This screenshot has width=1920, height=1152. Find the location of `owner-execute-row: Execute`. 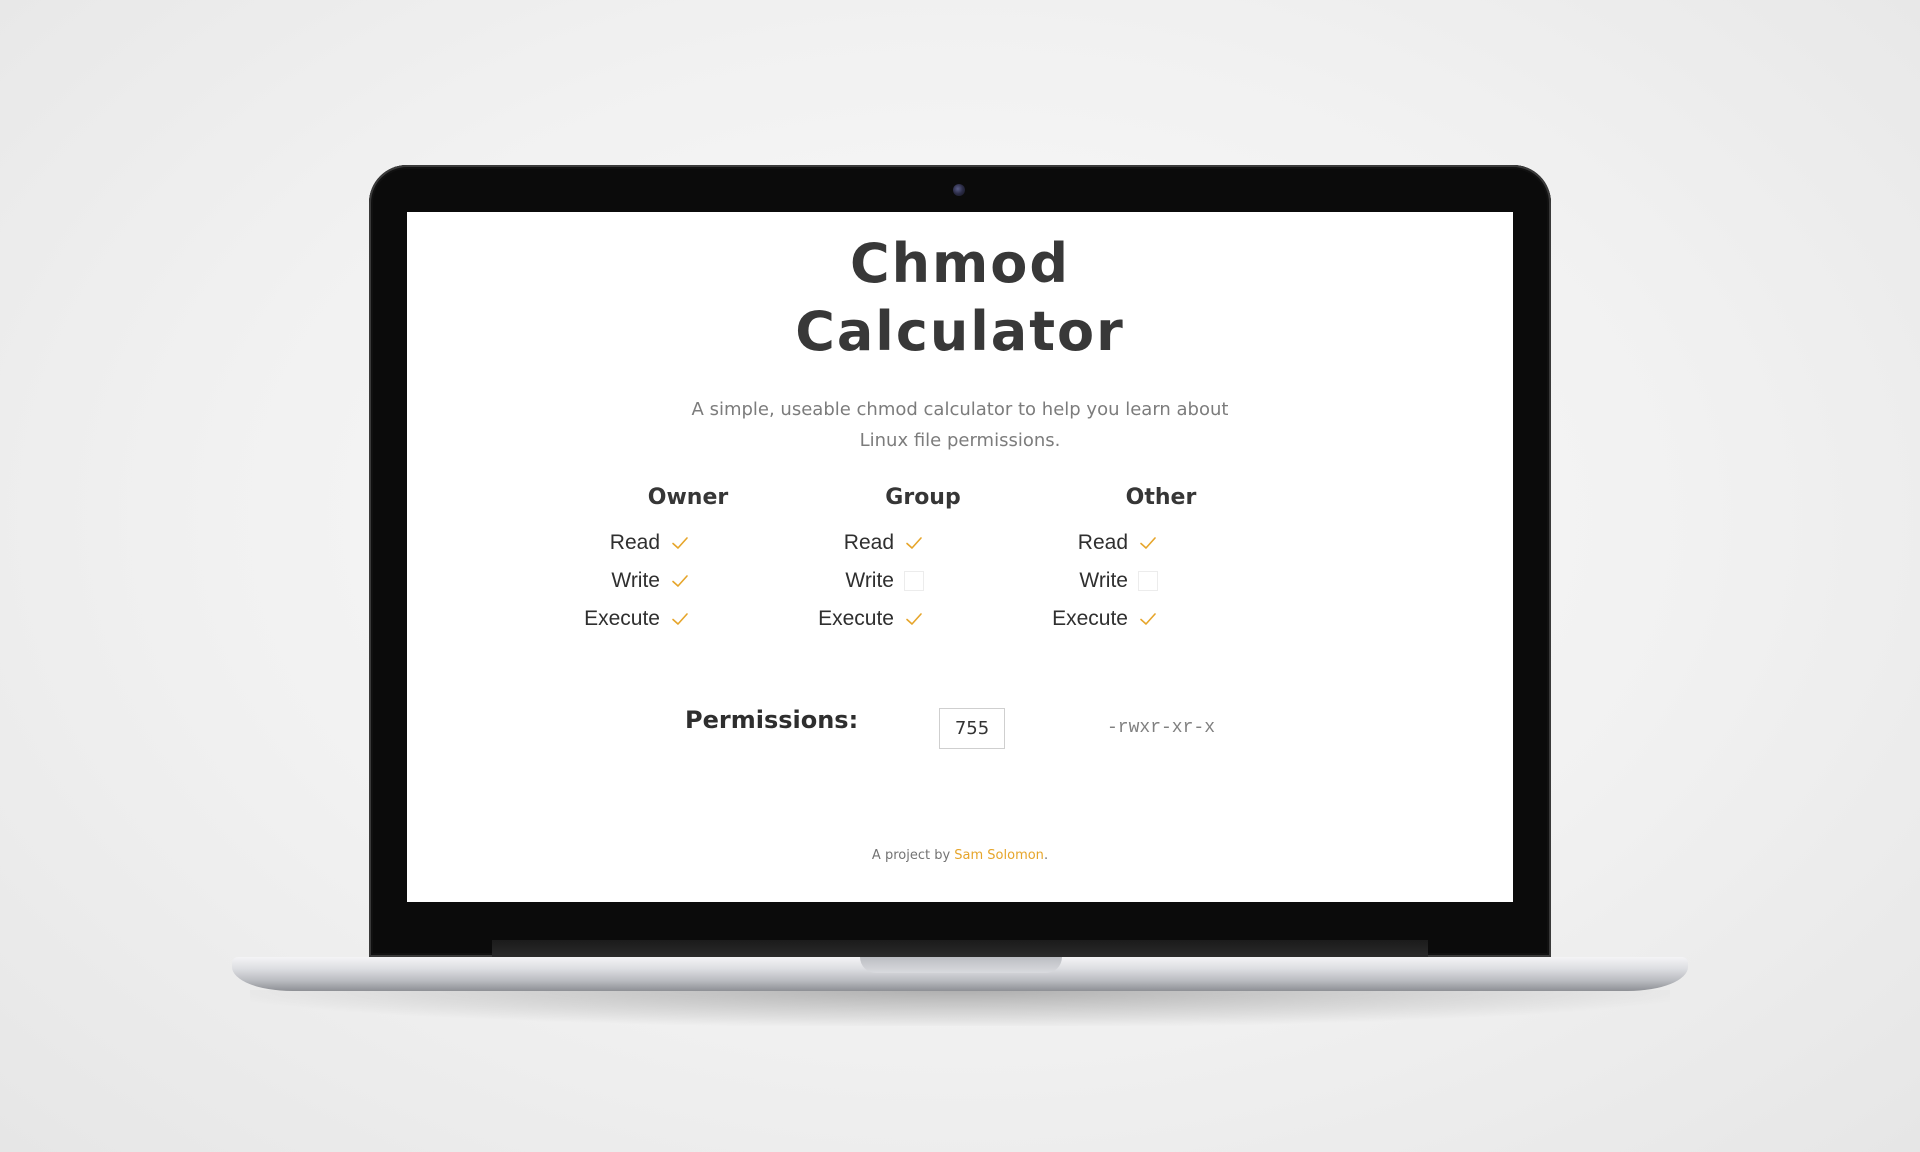

owner-execute-row: Execute is located at coordinates (615, 619).